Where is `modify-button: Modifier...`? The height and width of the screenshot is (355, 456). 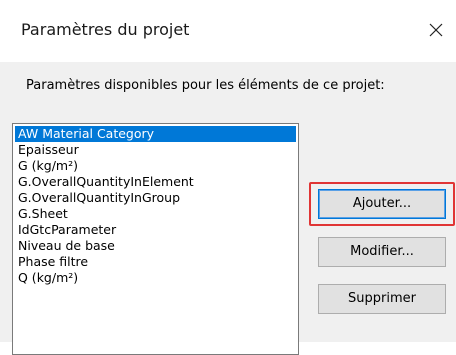 modify-button: Modifier... is located at coordinates (382, 252).